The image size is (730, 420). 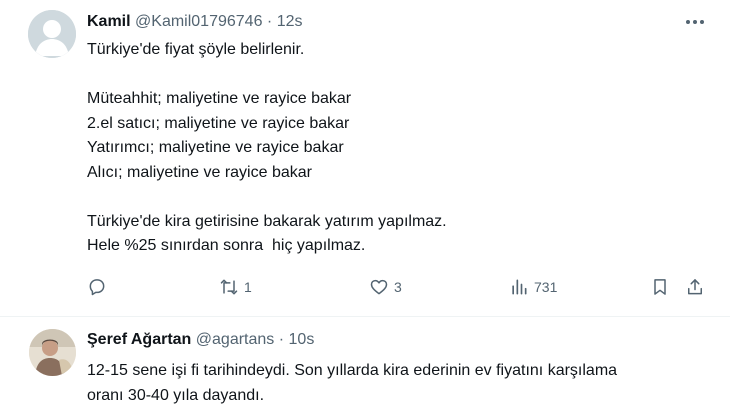 I want to click on like-button: 3, so click(x=385, y=287).